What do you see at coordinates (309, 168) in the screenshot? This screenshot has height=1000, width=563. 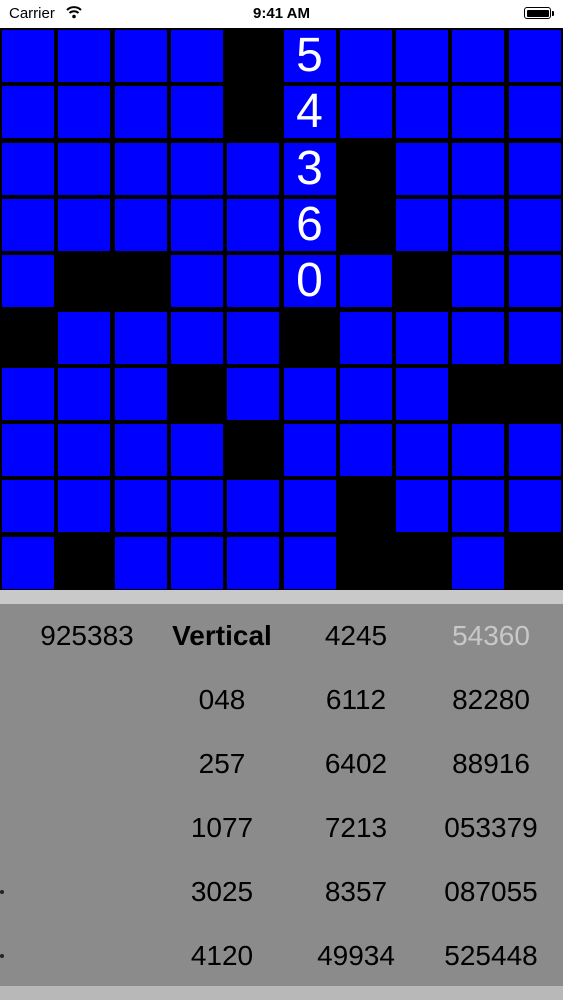 I see `grid-cell: 3` at bounding box center [309, 168].